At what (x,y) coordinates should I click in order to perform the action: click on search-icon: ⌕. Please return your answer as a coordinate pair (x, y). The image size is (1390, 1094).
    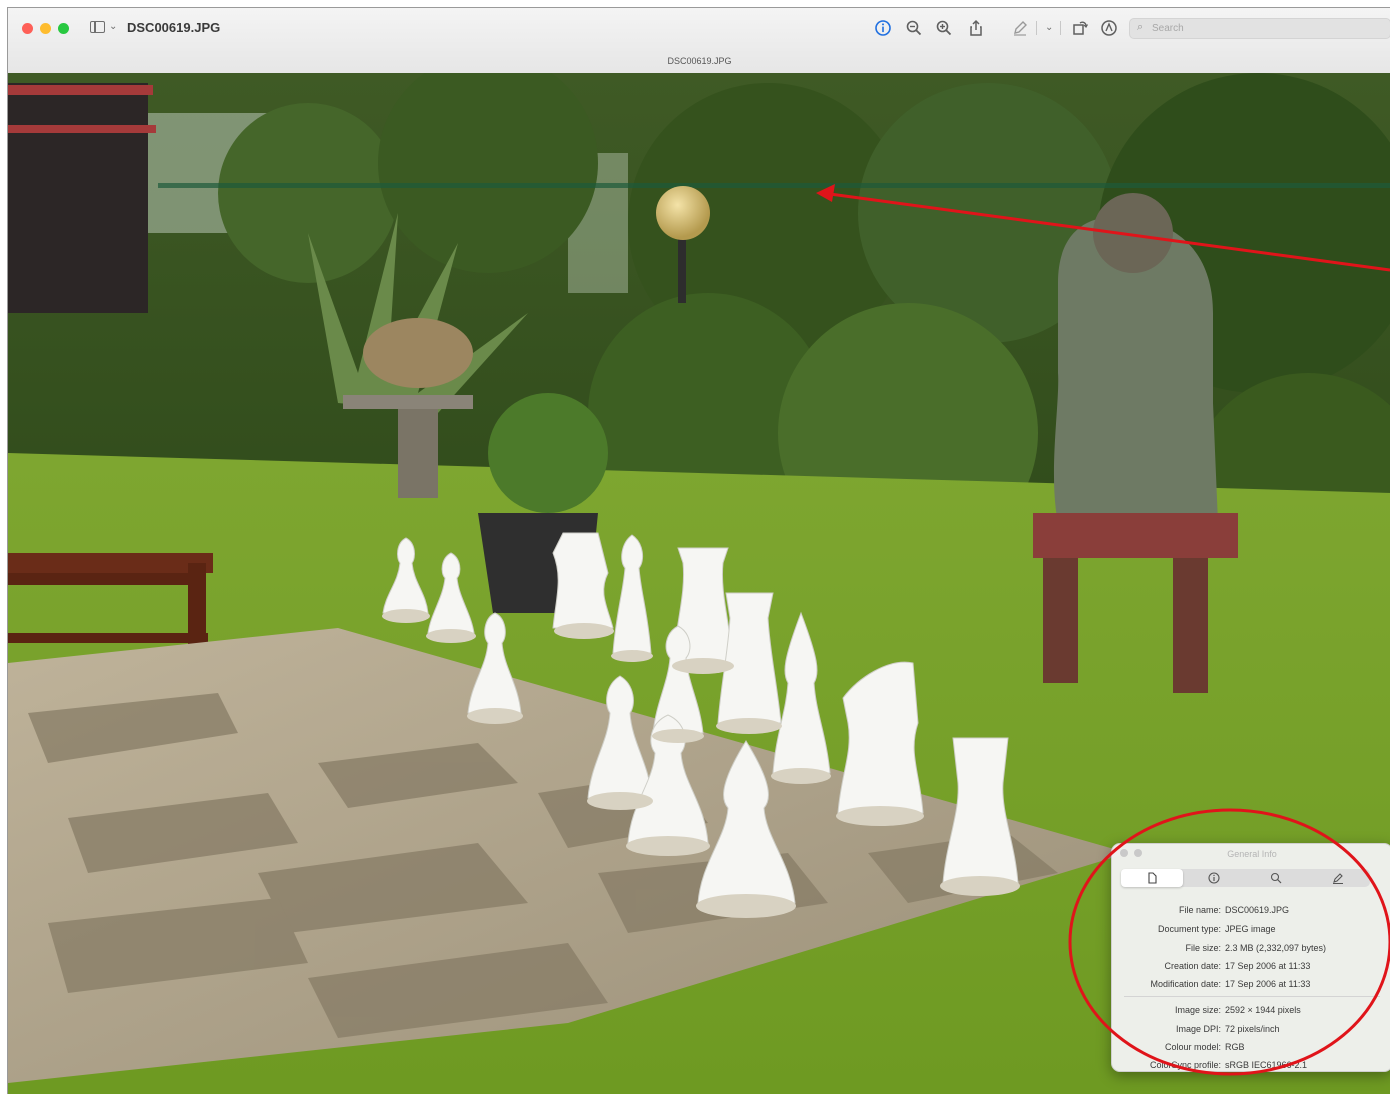
    Looking at the image, I should click on (1140, 27).